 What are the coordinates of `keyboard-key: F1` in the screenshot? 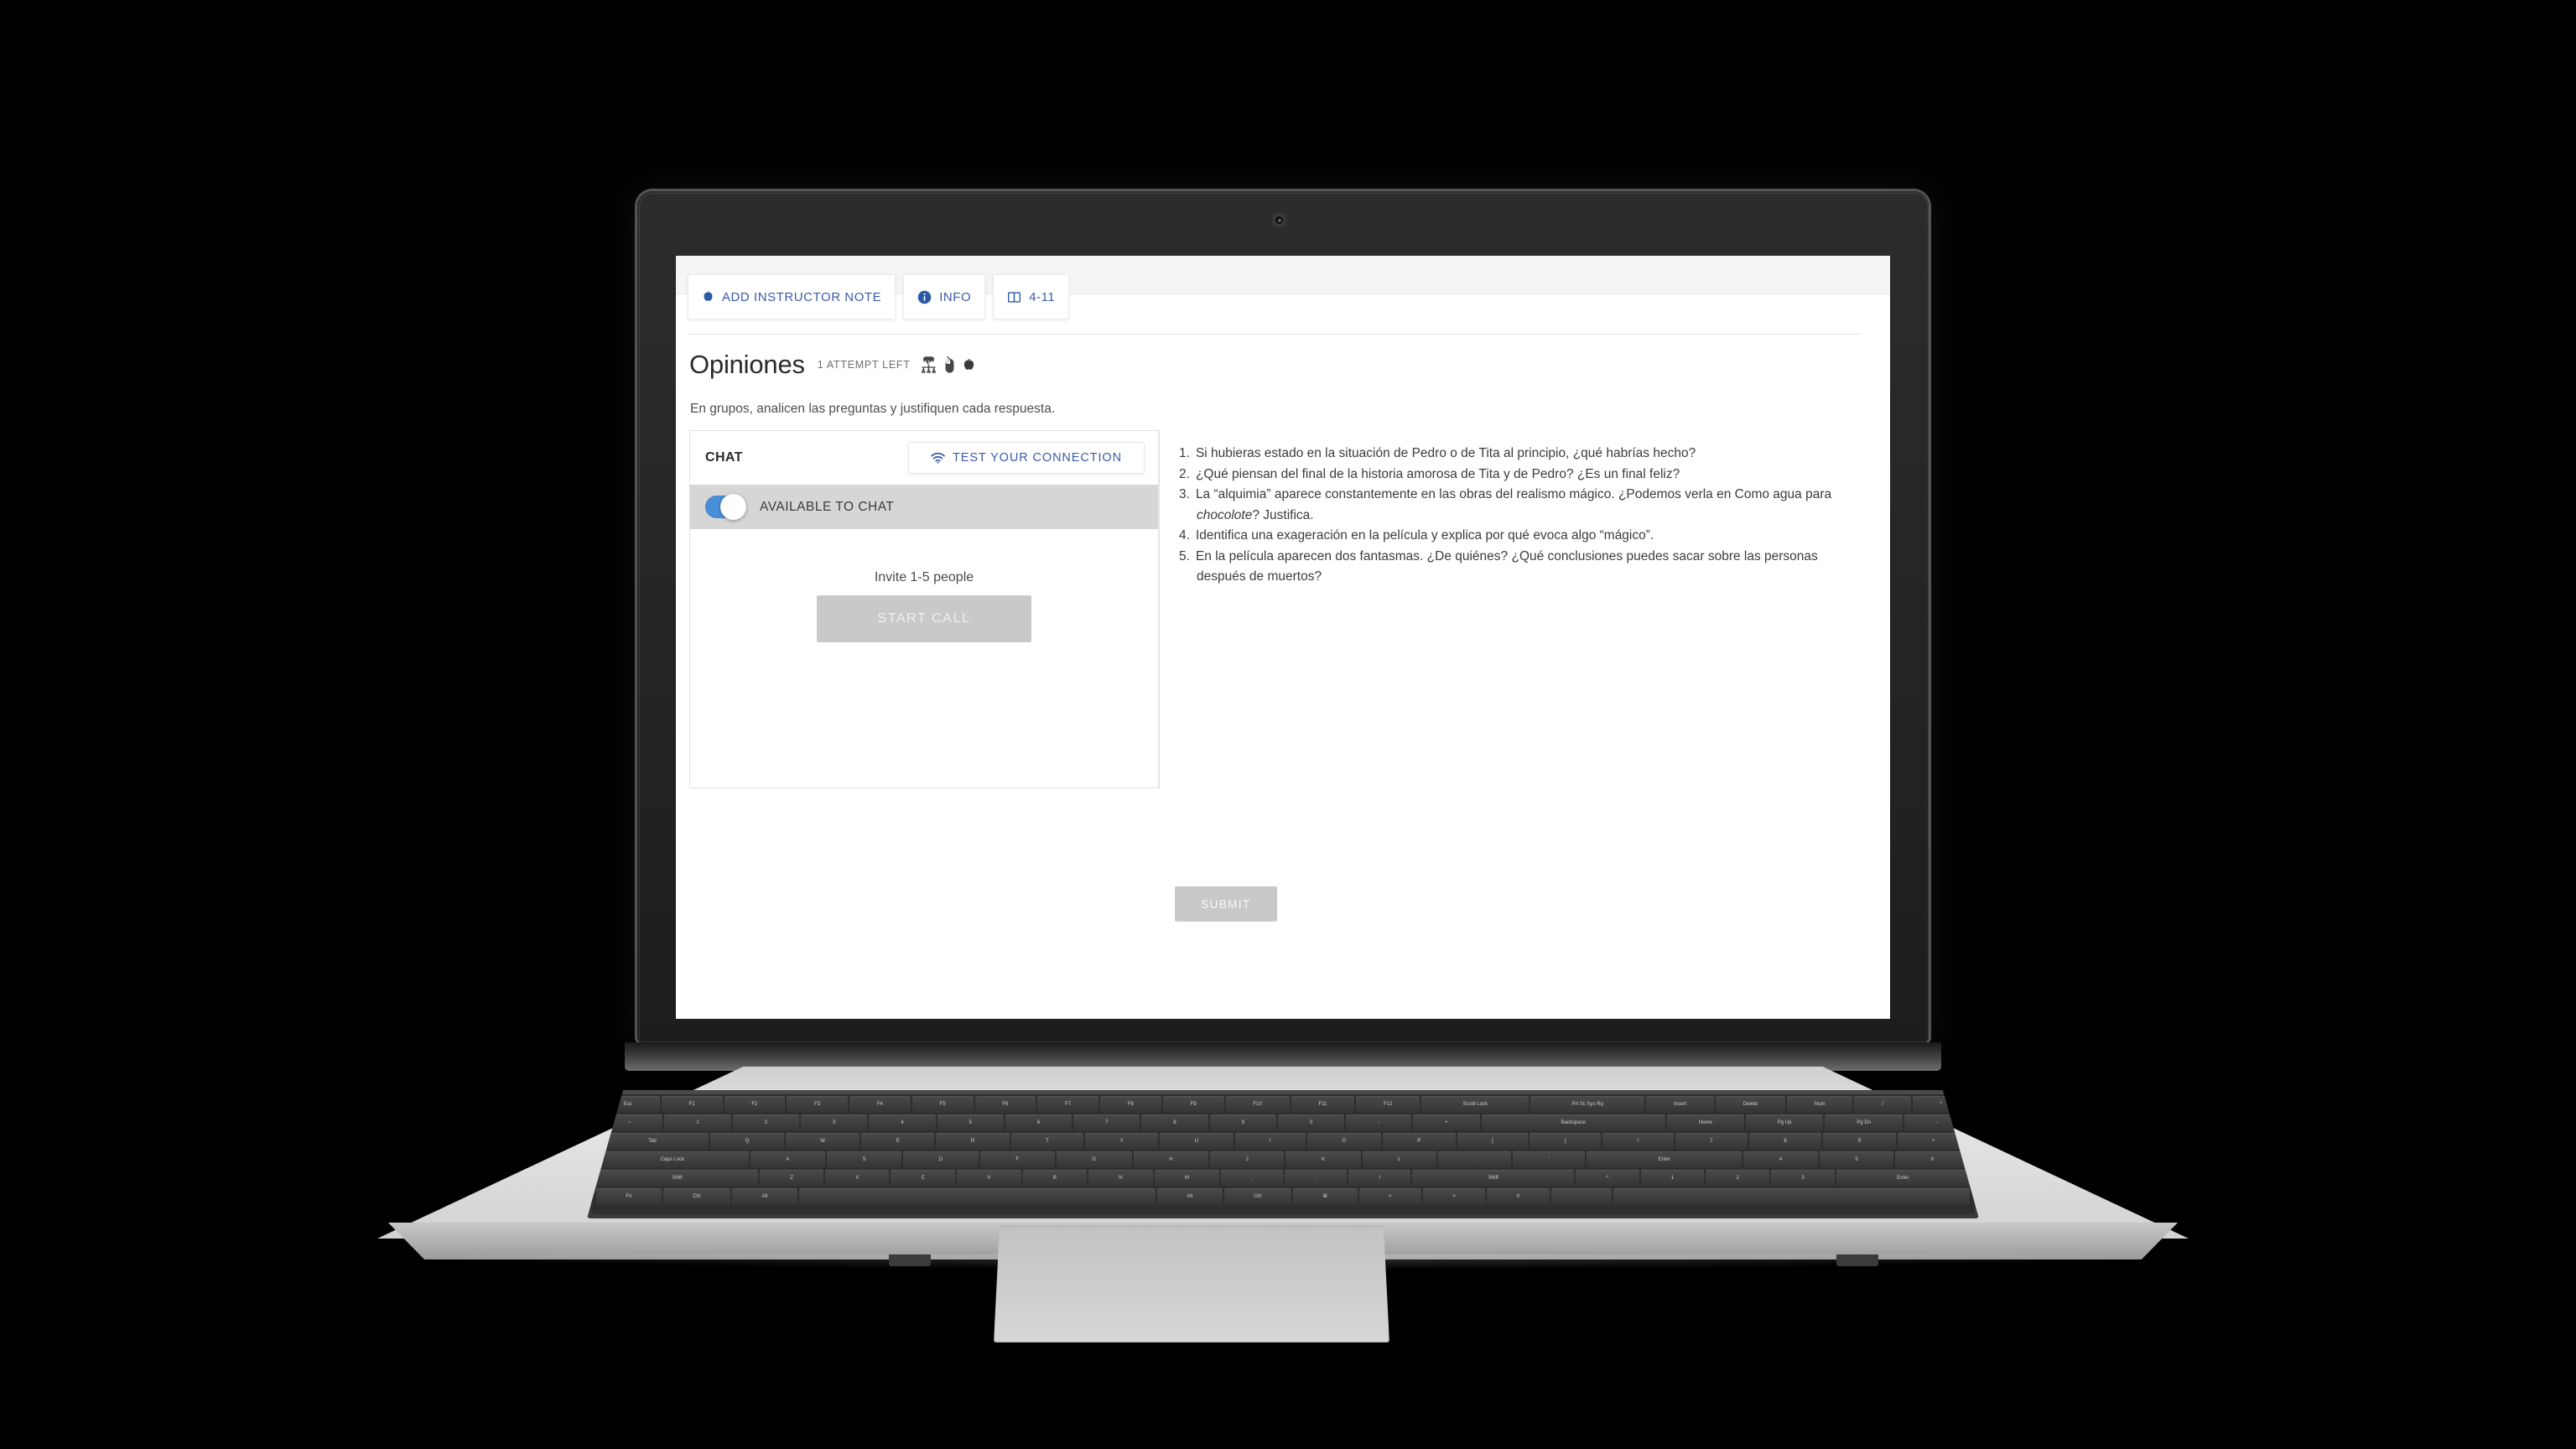 It's located at (692, 1104).